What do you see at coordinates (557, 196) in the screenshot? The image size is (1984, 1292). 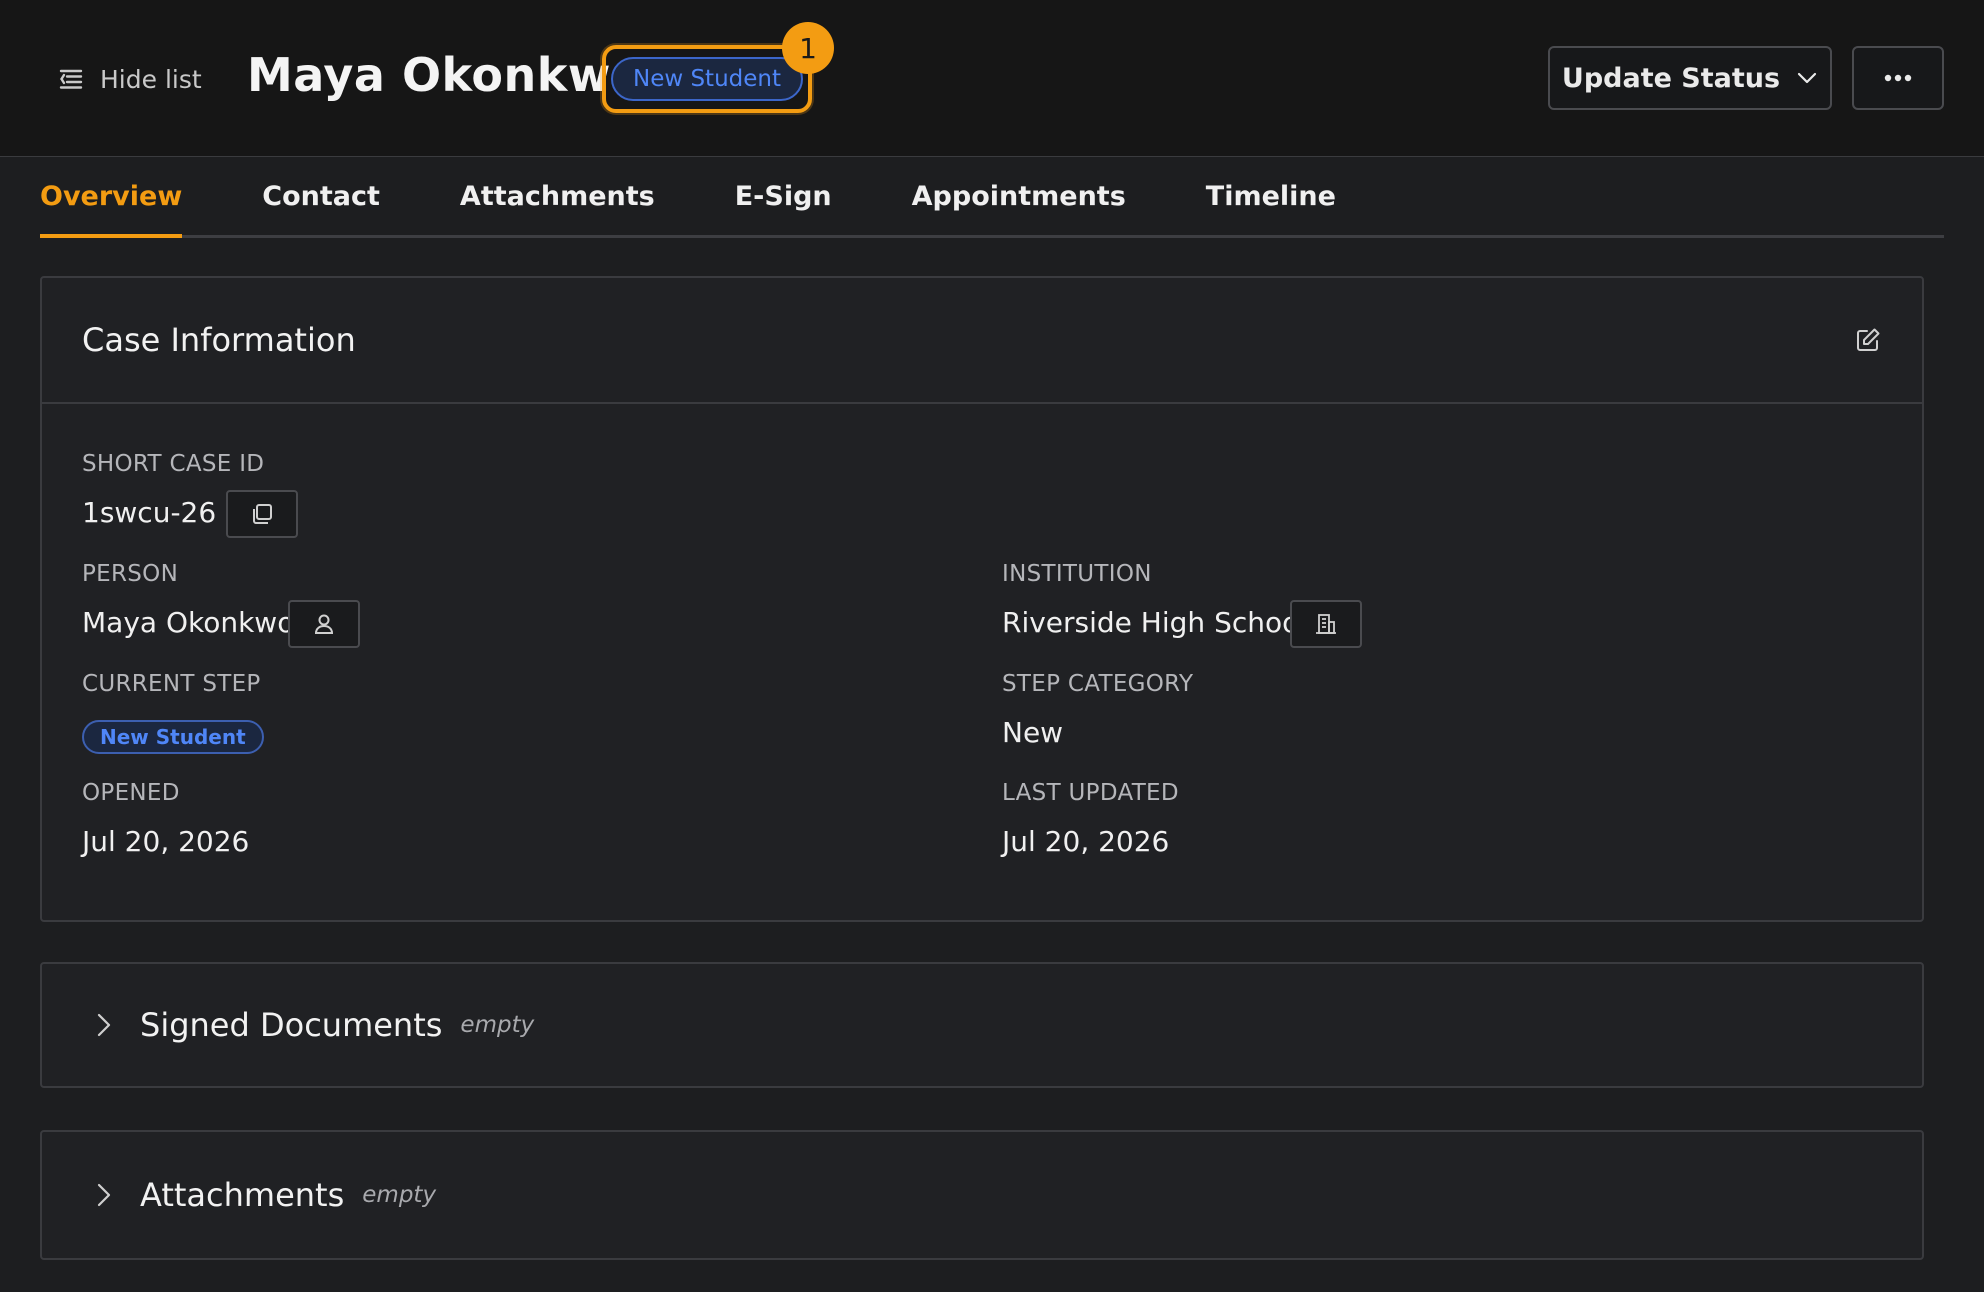 I see `tab-attachments: Attachments` at bounding box center [557, 196].